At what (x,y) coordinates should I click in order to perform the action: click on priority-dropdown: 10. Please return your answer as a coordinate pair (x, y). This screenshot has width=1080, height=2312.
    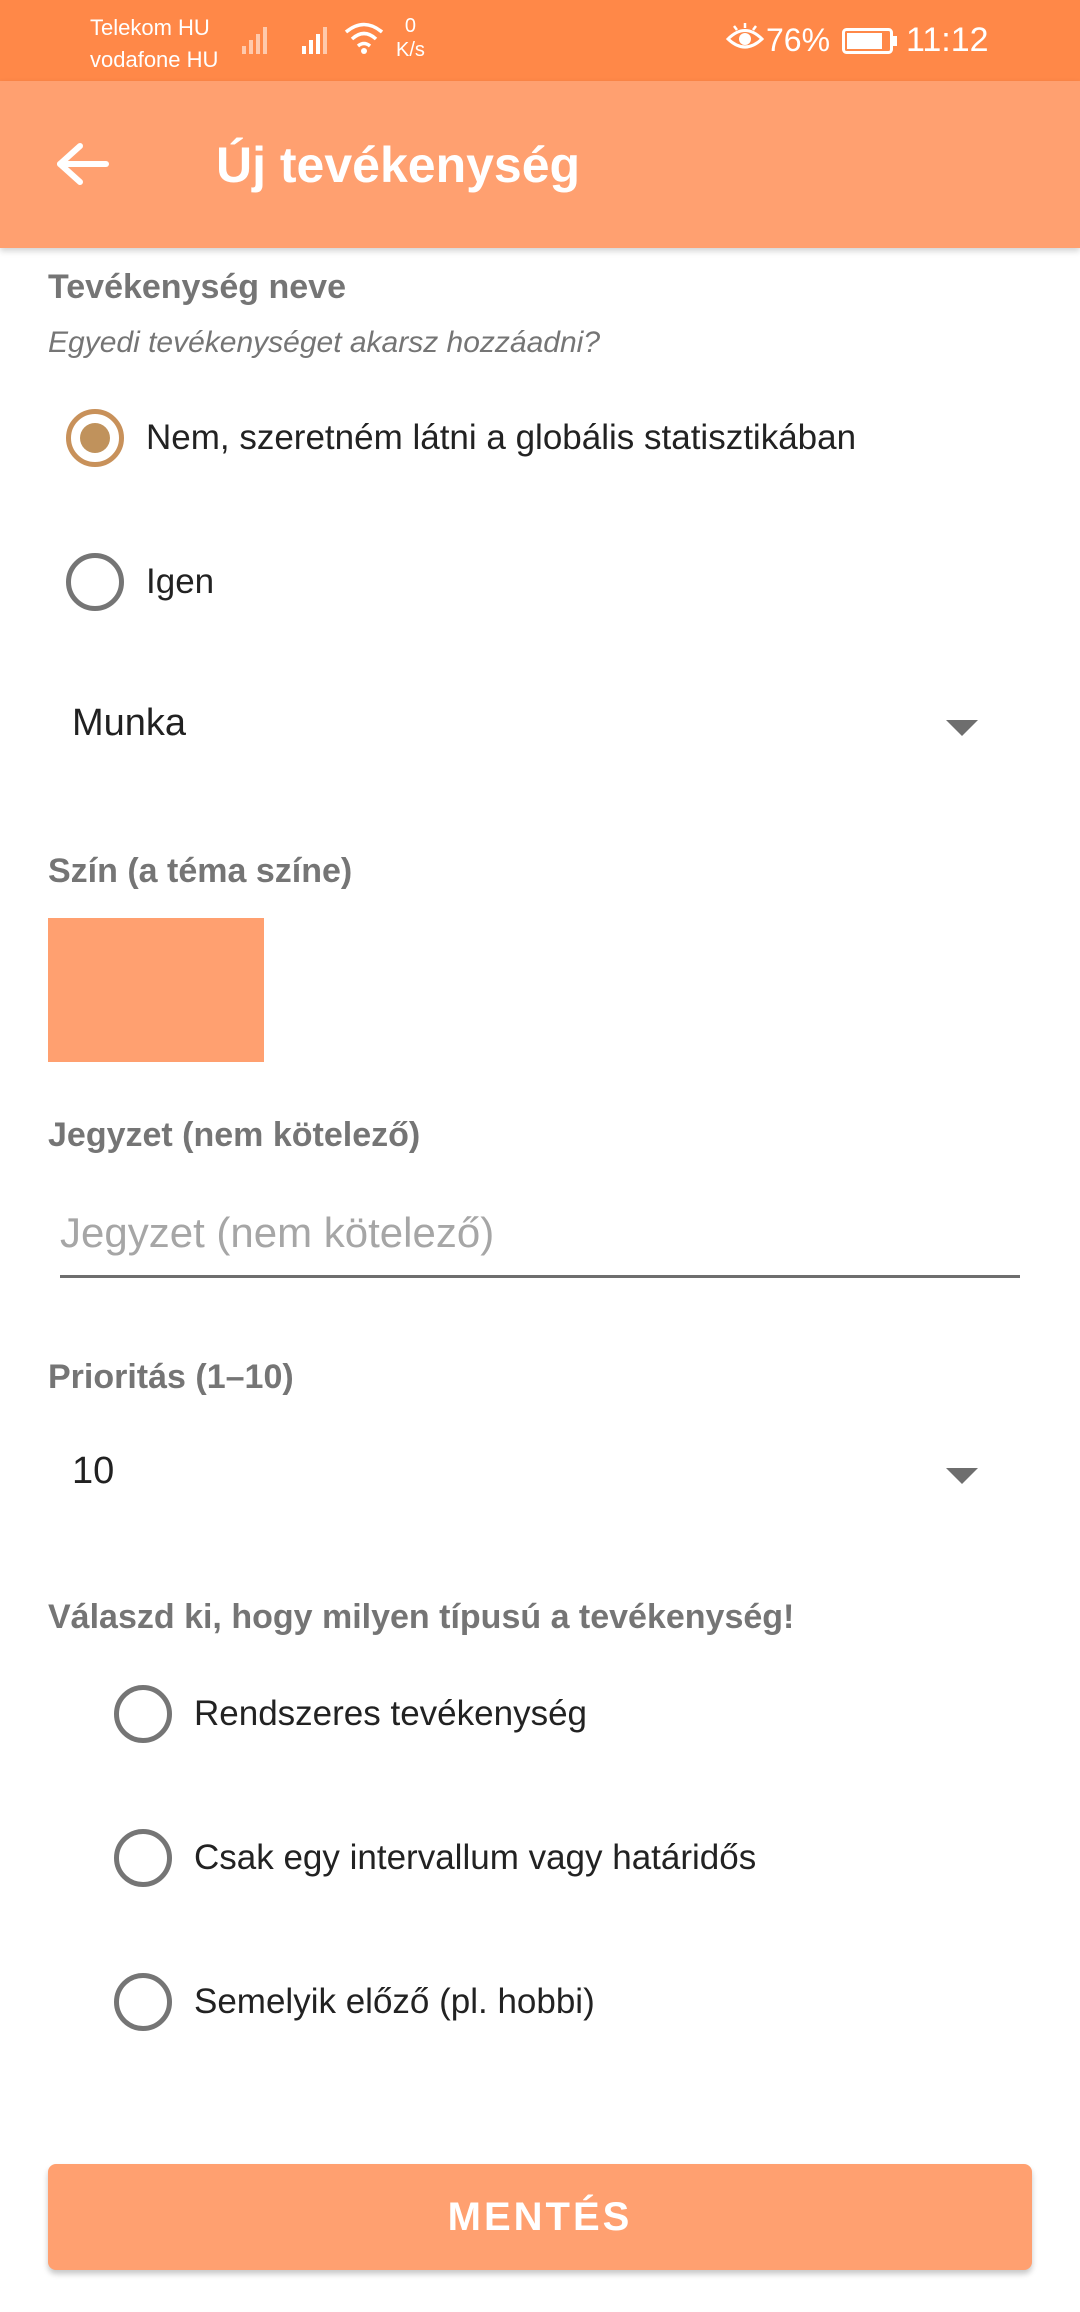
    Looking at the image, I should click on (523, 1475).